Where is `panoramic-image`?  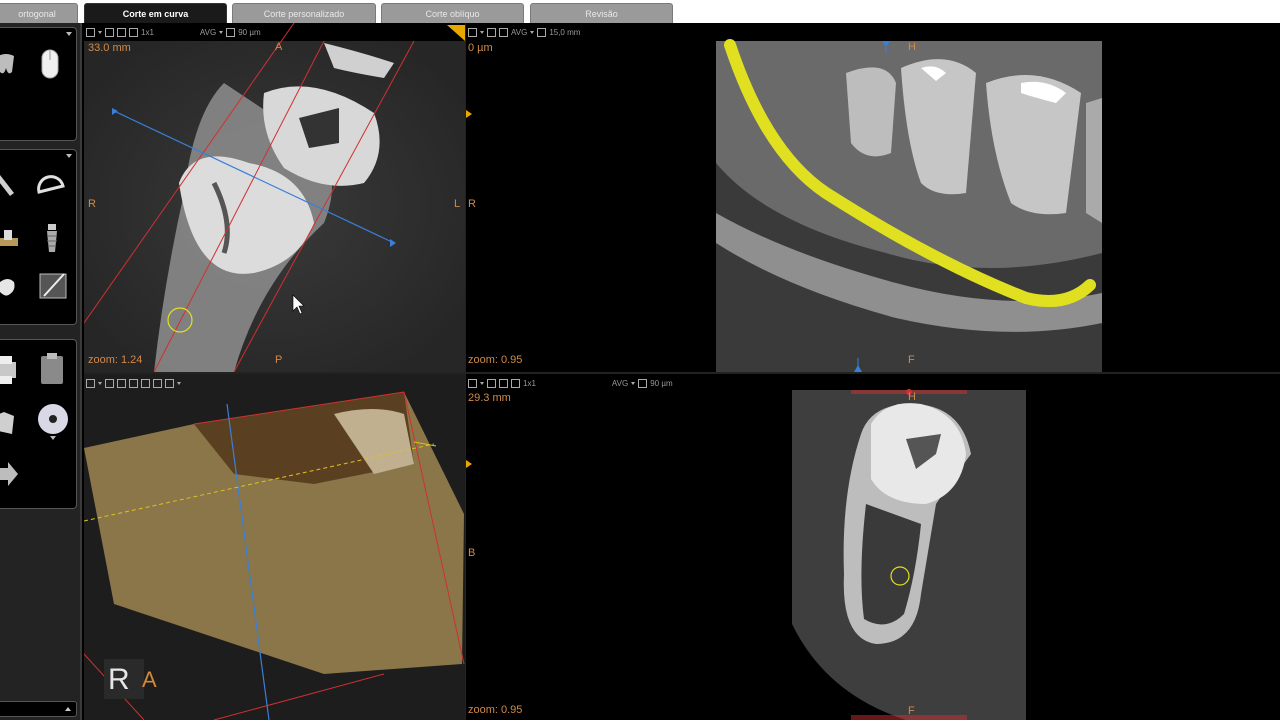
panoramic-image is located at coordinates (909, 205).